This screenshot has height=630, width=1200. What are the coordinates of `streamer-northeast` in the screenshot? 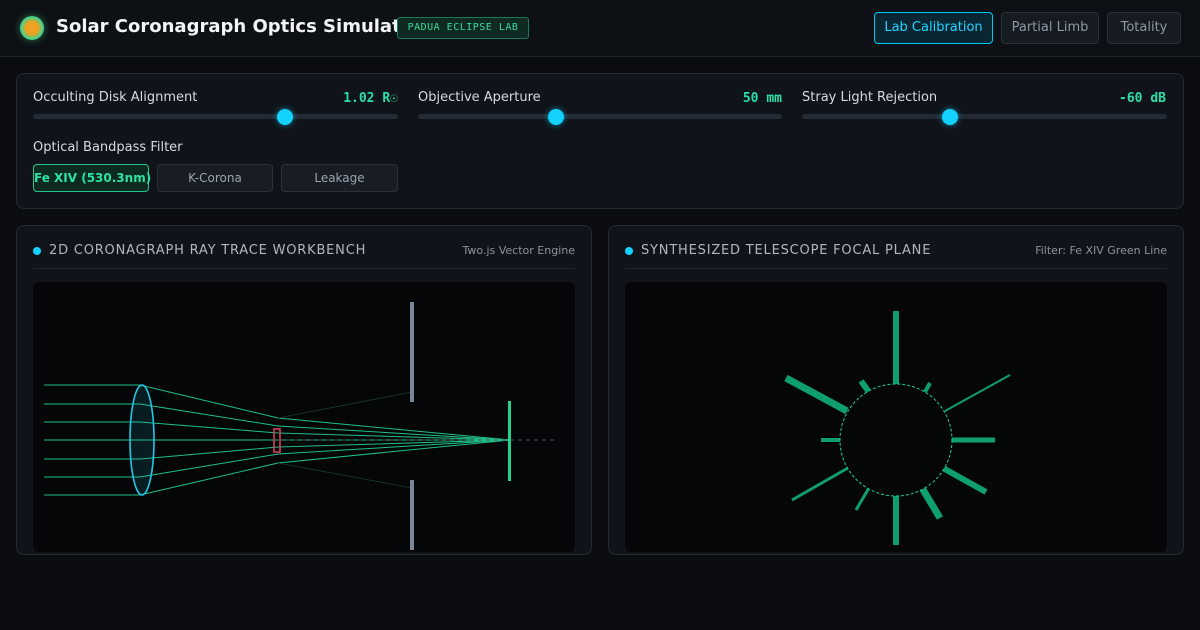 It's located at (977, 393).